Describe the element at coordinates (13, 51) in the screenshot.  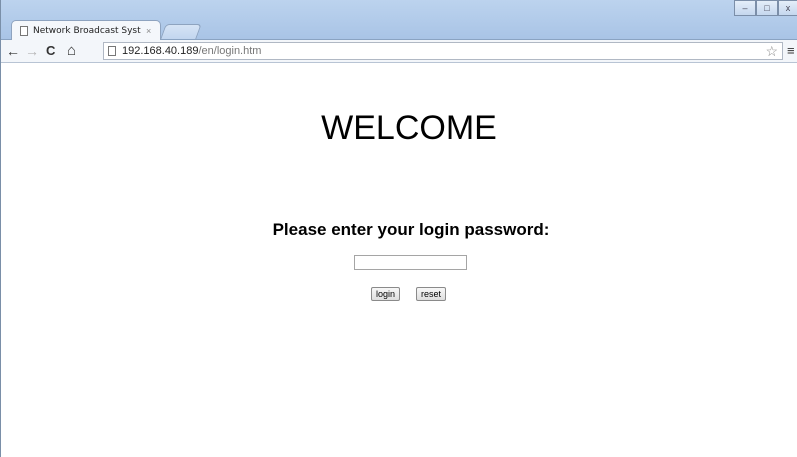
I see `back-arrow-icon: ←` at that location.